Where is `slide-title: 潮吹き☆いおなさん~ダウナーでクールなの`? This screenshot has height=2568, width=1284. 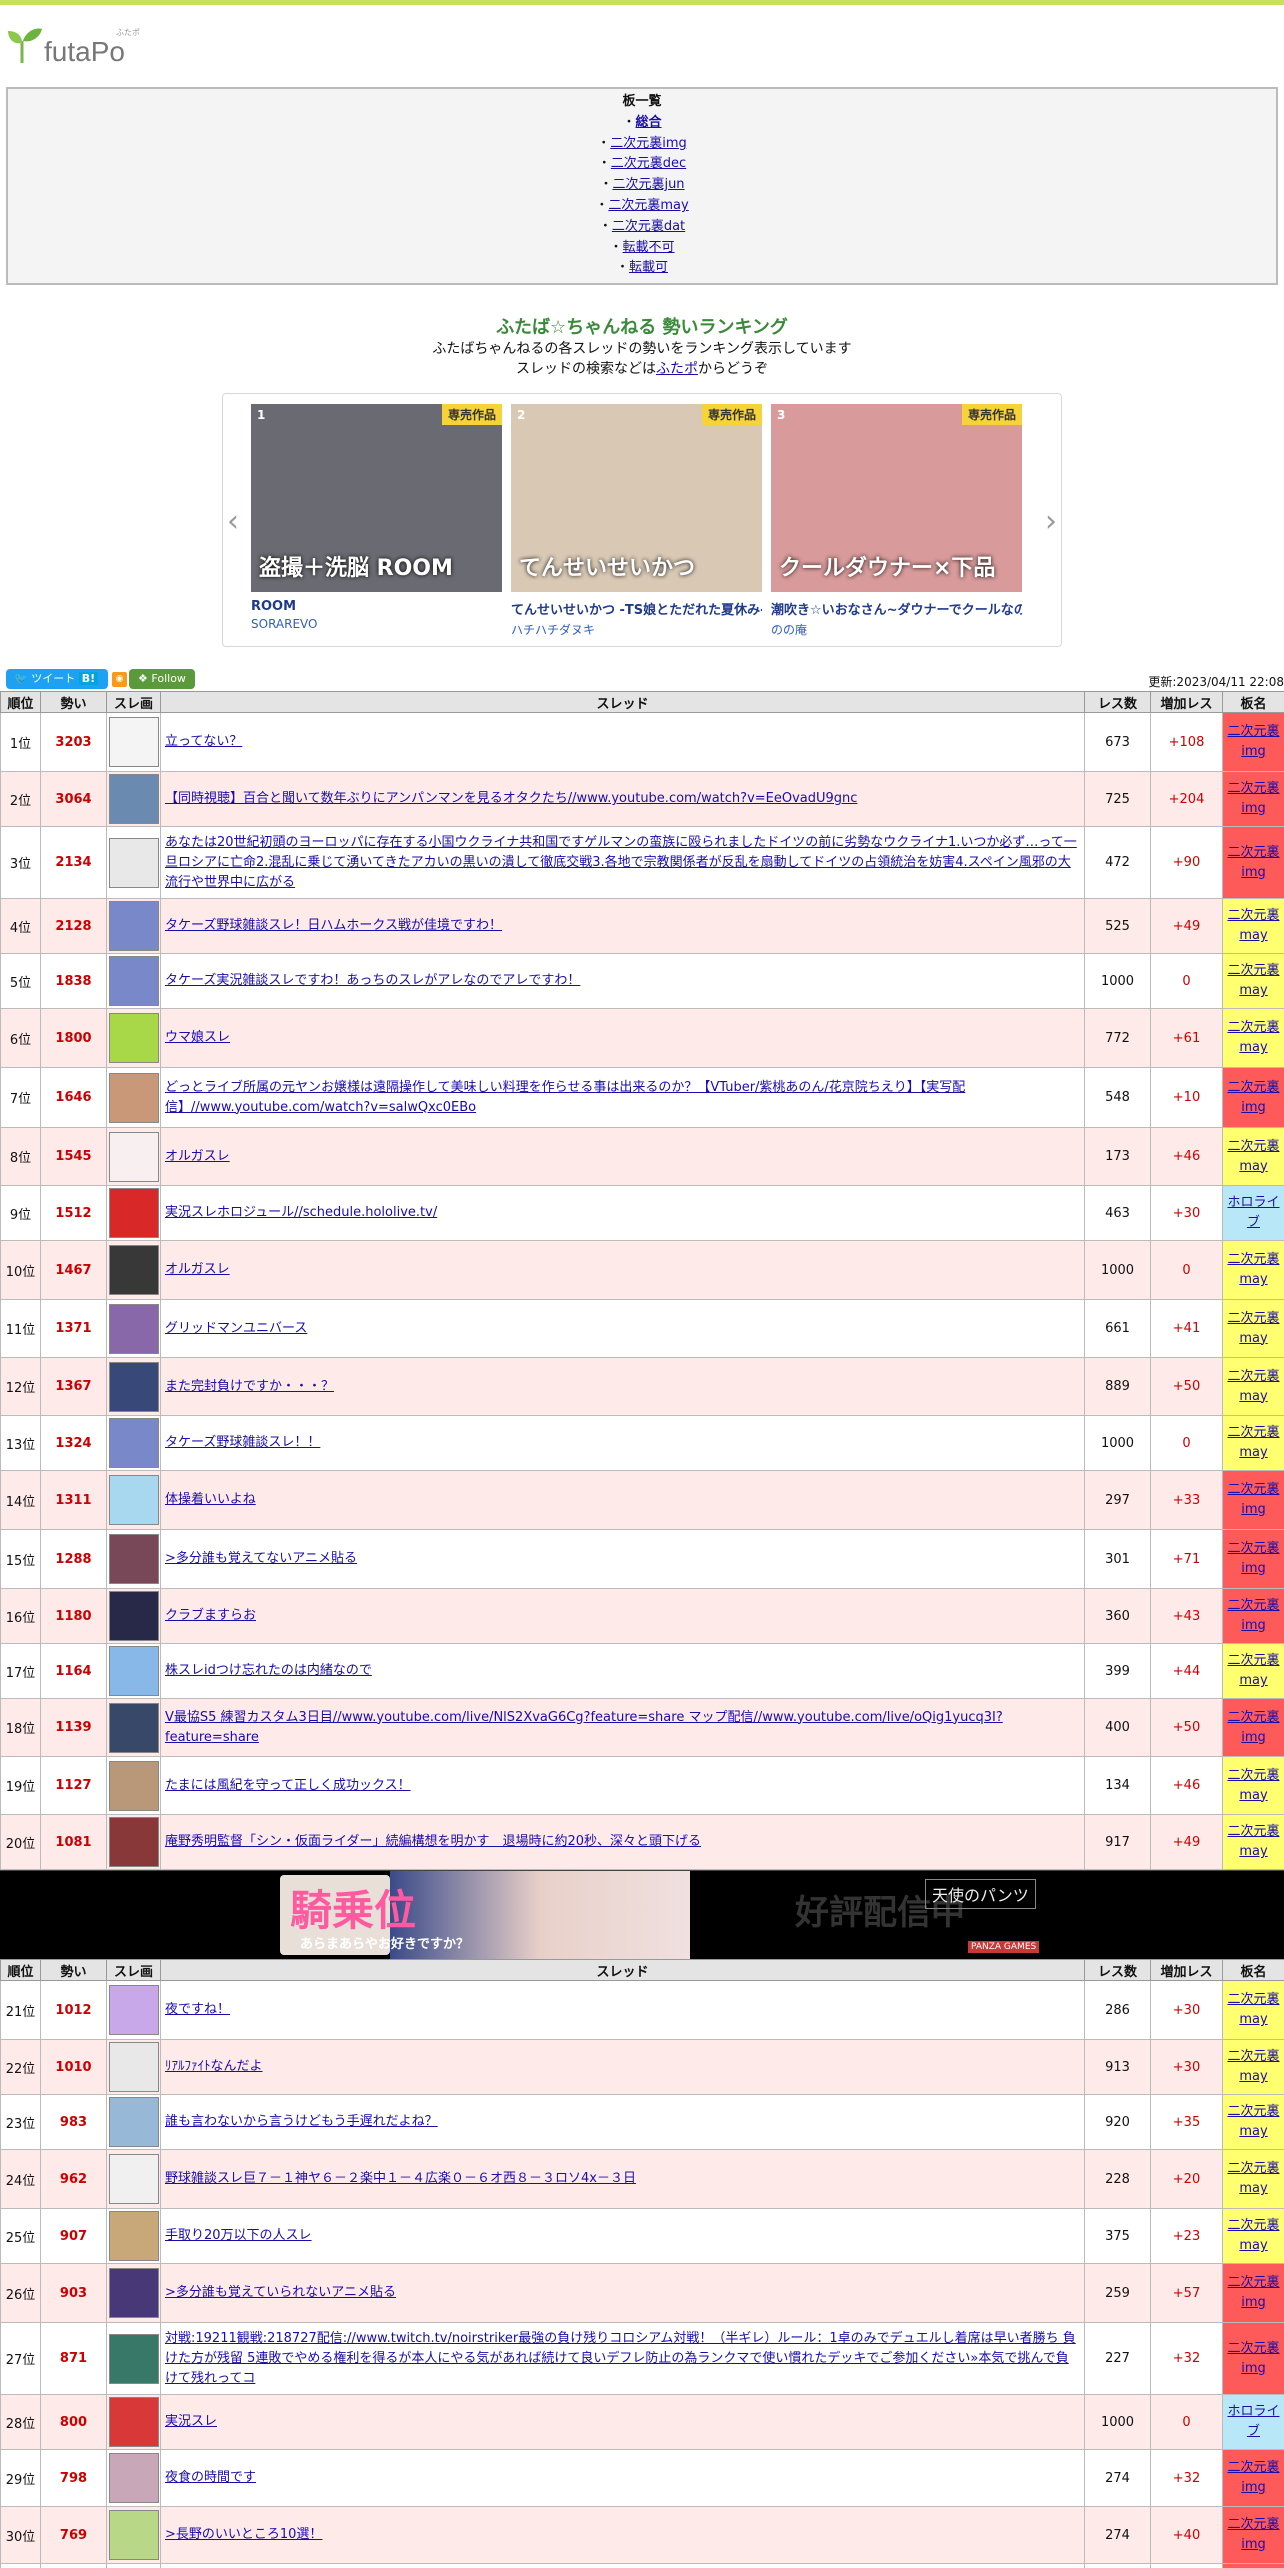
slide-title: 潮吹き☆いおなさん~ダウナーでクールなの is located at coordinates (896, 608).